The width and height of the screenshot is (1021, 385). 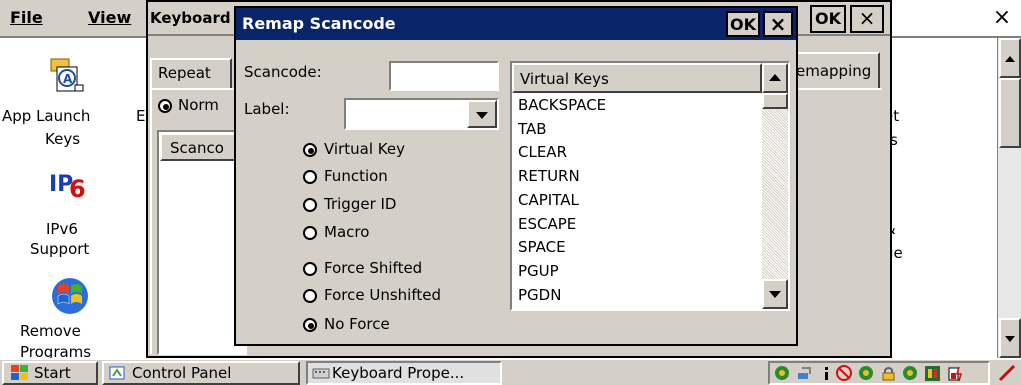 I want to click on radio-function-label: Function, so click(x=356, y=176).